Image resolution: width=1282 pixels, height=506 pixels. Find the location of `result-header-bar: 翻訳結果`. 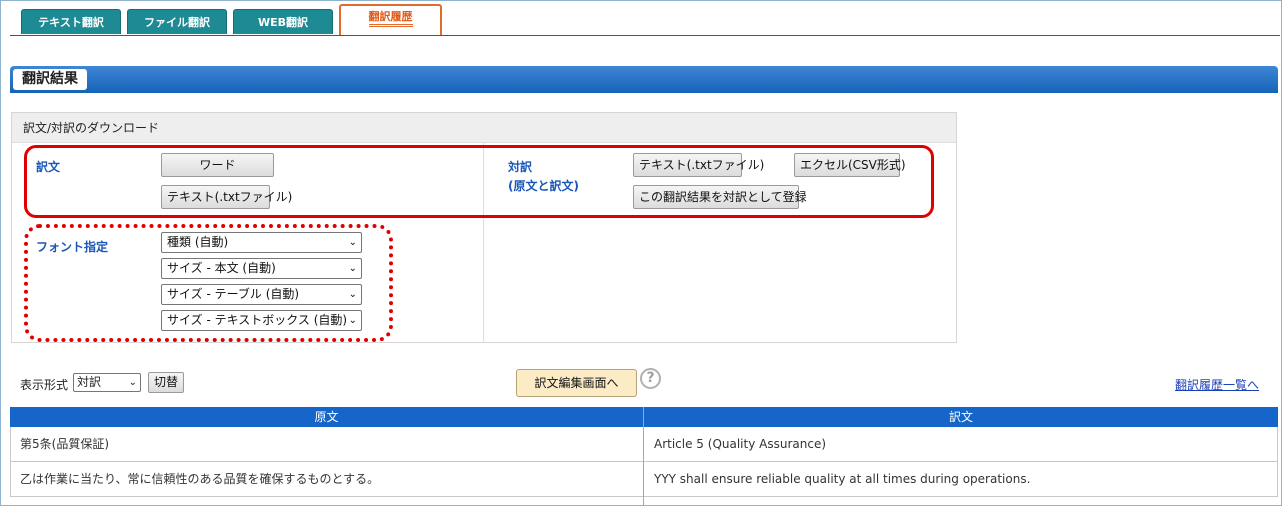

result-header-bar: 翻訳結果 is located at coordinates (644, 79).